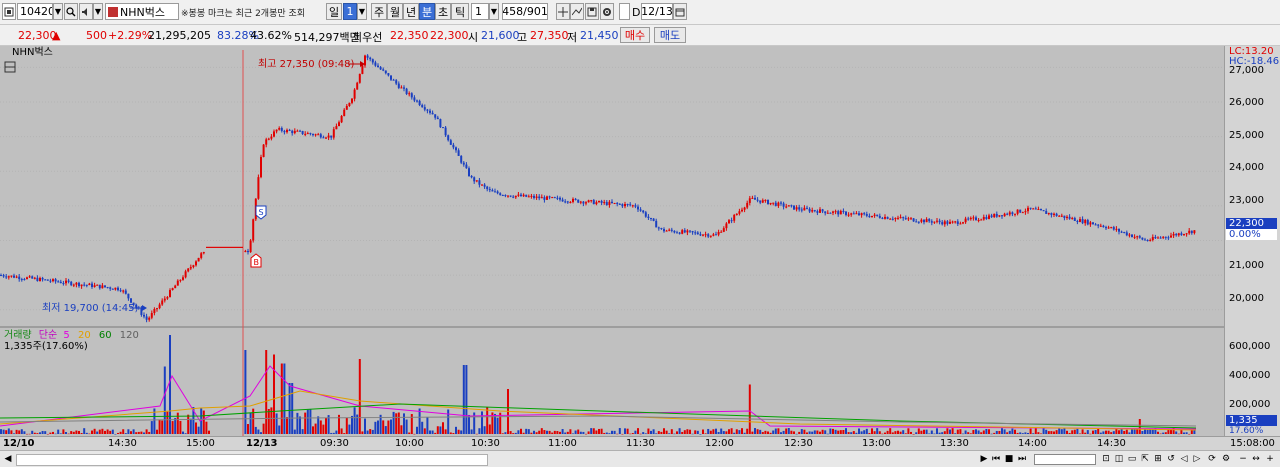  What do you see at coordinates (35, 11) in the screenshot?
I see `stock-code-input: 104200` at bounding box center [35, 11].